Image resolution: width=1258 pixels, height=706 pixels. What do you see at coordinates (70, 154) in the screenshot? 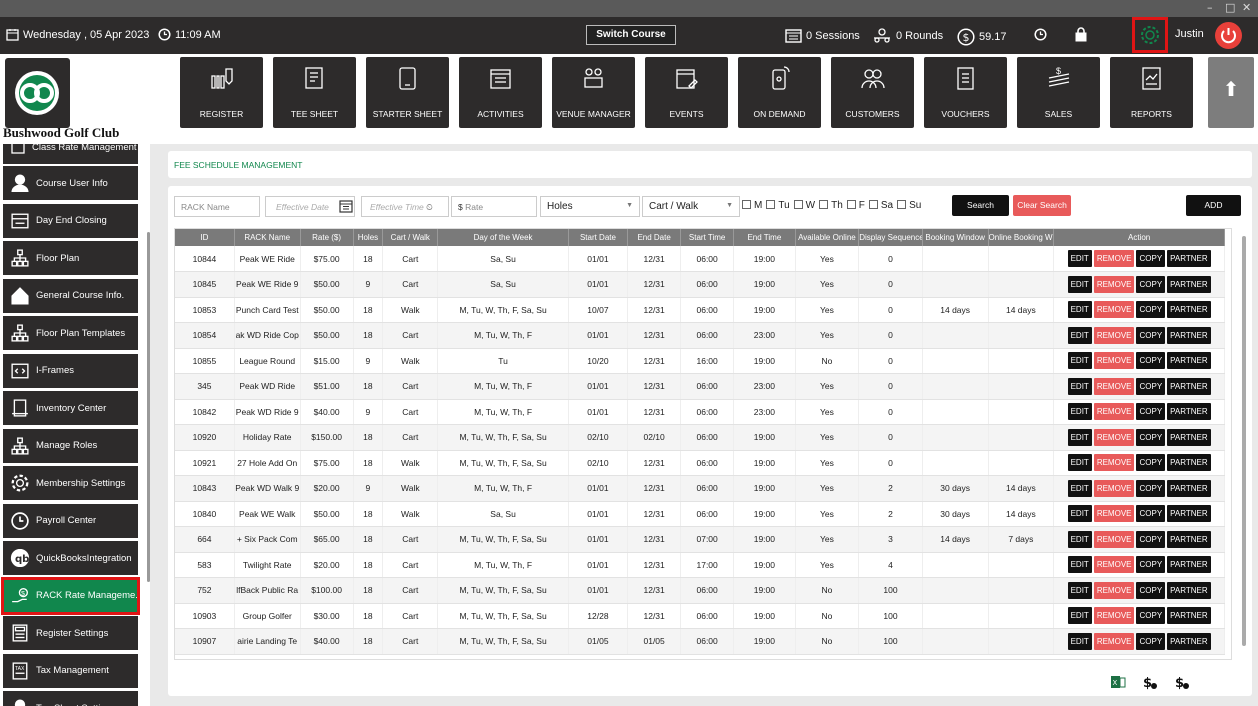
I see `sidebar-item-class-rate: Class Rate Management` at bounding box center [70, 154].